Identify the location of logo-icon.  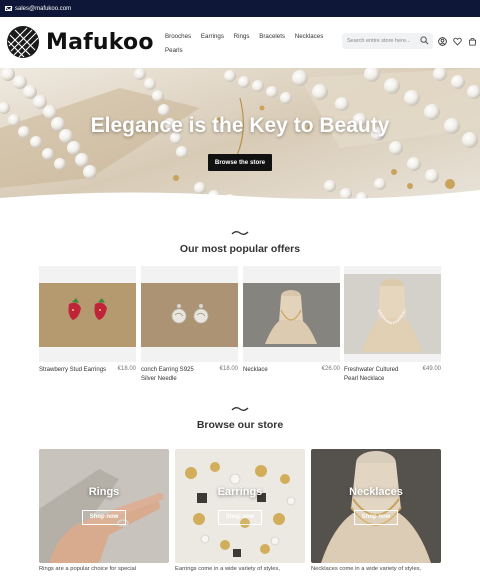
(23, 42).